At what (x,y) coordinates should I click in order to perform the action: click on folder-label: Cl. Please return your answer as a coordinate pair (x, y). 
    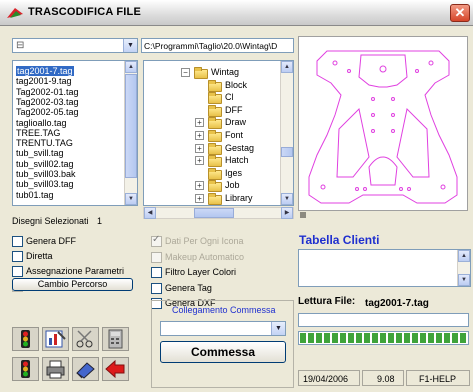
    Looking at the image, I should click on (229, 97).